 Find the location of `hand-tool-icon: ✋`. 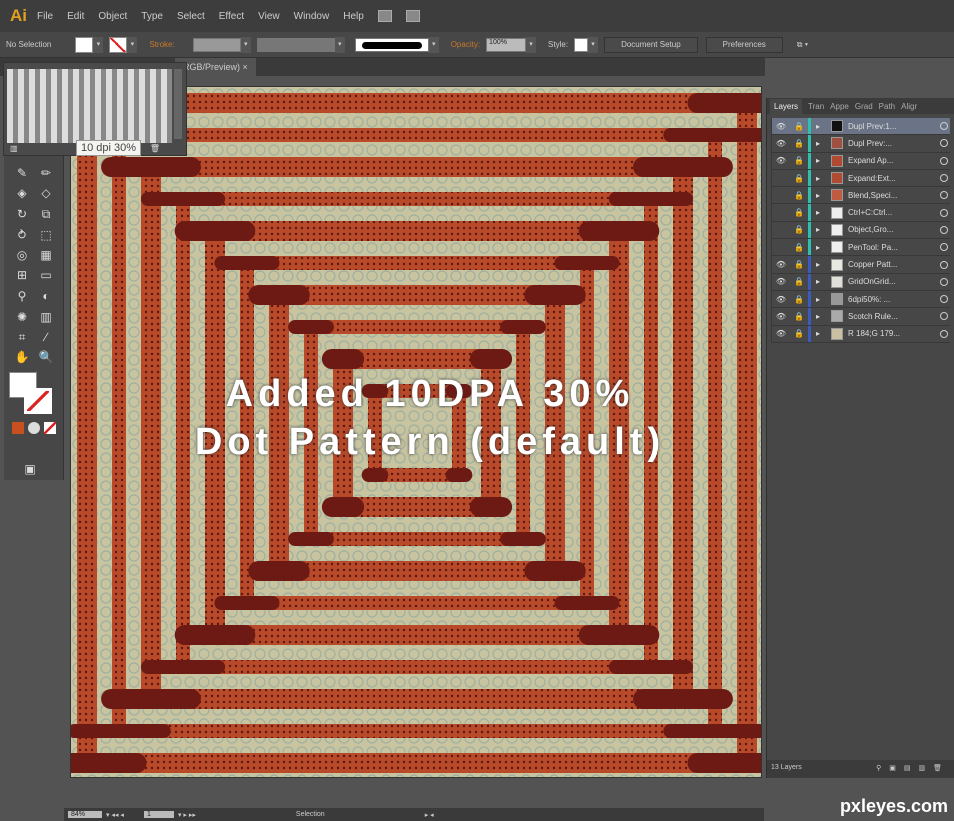

hand-tool-icon: ✋ is located at coordinates (22, 357).